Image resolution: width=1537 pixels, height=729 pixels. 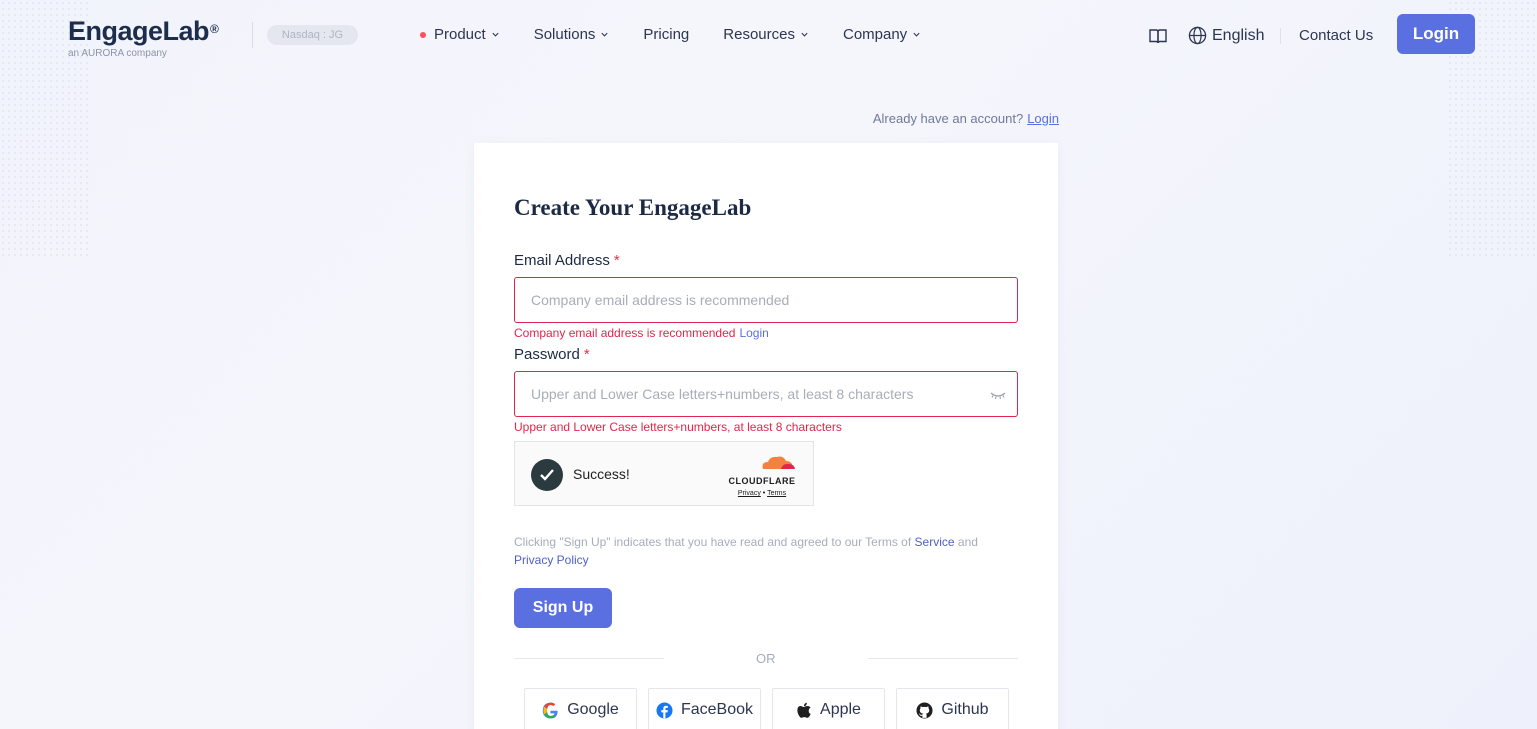 I want to click on nasdaq-badge: Nasdaq : JG, so click(x=312, y=35).